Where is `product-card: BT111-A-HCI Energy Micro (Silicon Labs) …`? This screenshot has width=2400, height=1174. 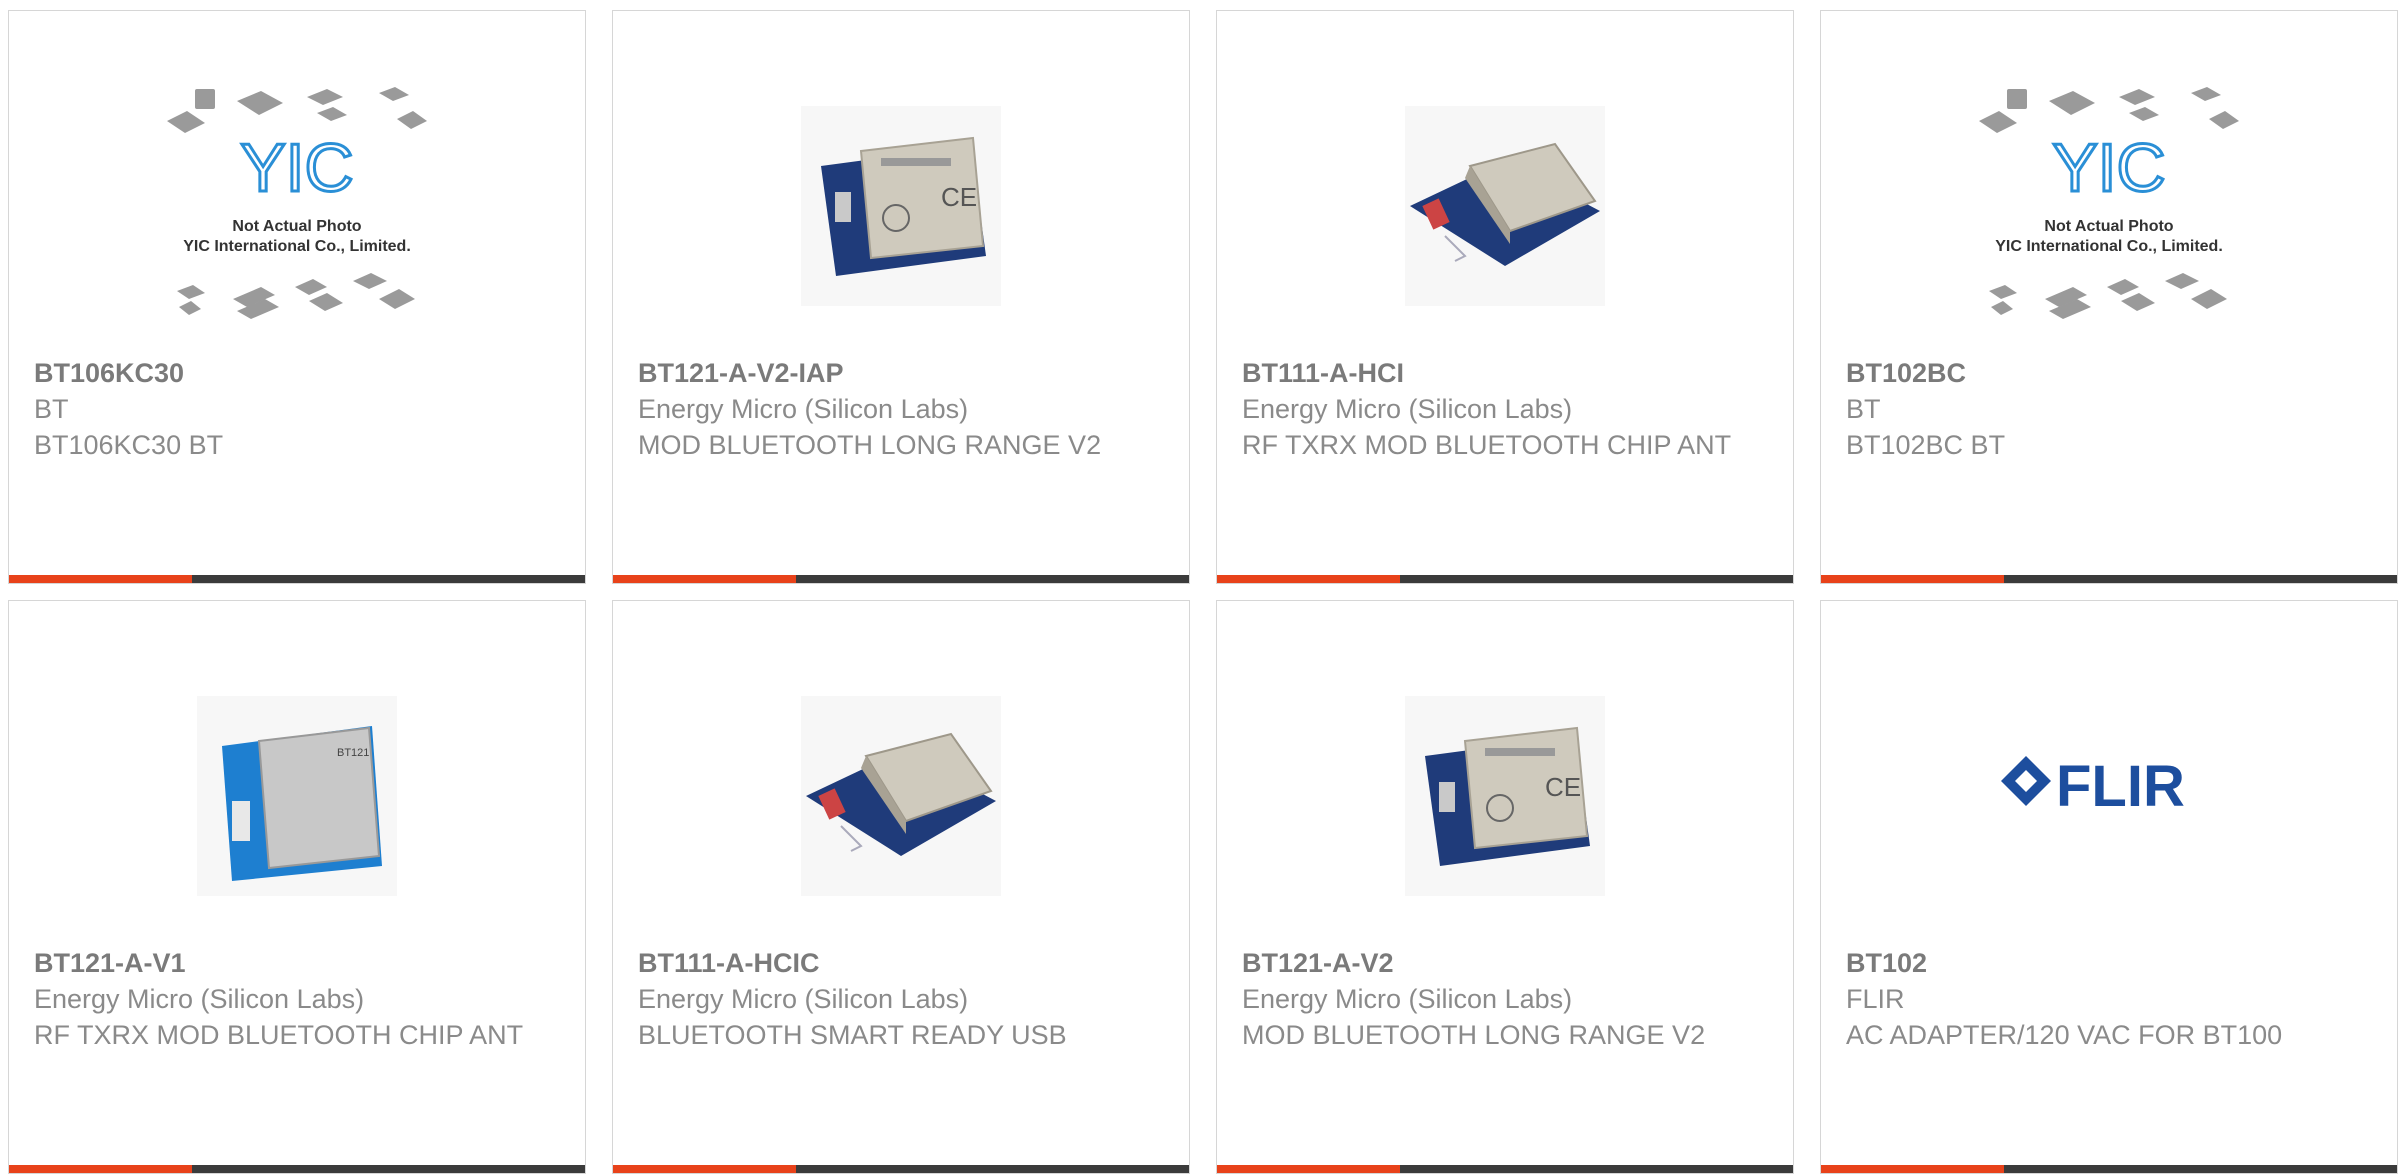 product-card: BT111-A-HCI Energy Micro (Silicon Labs) … is located at coordinates (1505, 297).